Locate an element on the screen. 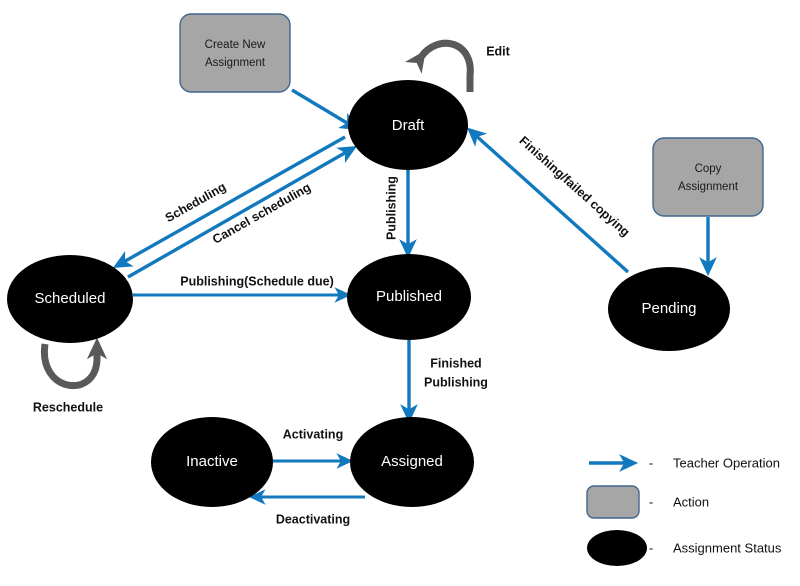 The image size is (800, 586). edge-inactive-to-assigned: Activating is located at coordinates (313, 448).